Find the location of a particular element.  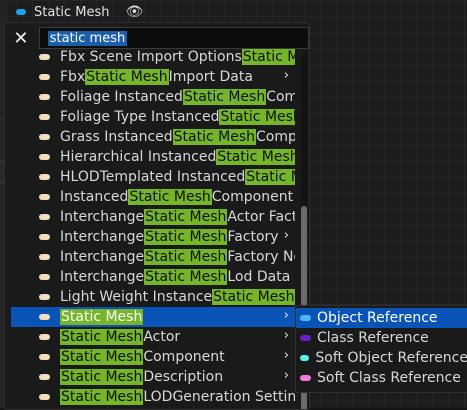

menu-item: Static Mesh Actor › is located at coordinates (153, 337).